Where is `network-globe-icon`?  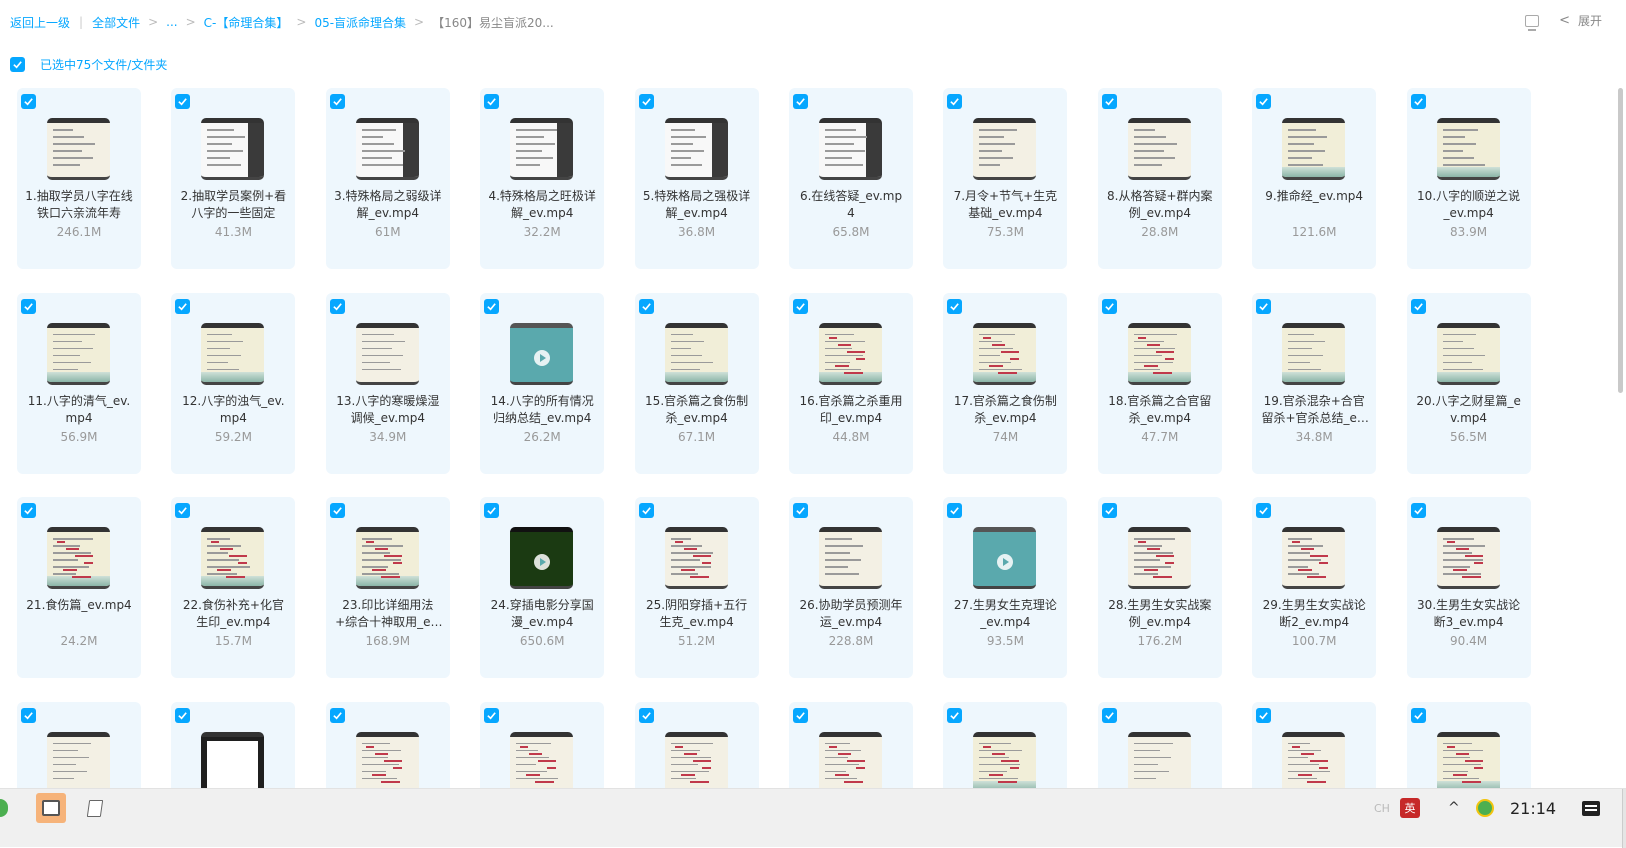
network-globe-icon is located at coordinates (1485, 808).